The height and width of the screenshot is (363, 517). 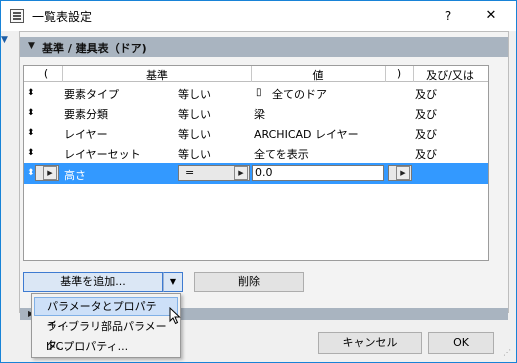 What do you see at coordinates (214, 173) in the screenshot?
I see `operator-dropdown: = ▶` at bounding box center [214, 173].